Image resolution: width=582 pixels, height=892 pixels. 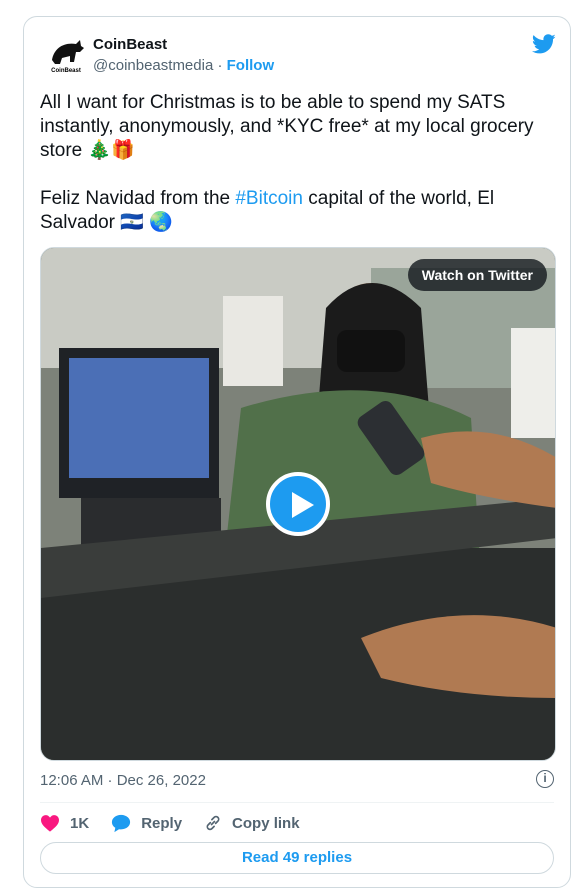 I want to click on play-button, so click(x=298, y=504).